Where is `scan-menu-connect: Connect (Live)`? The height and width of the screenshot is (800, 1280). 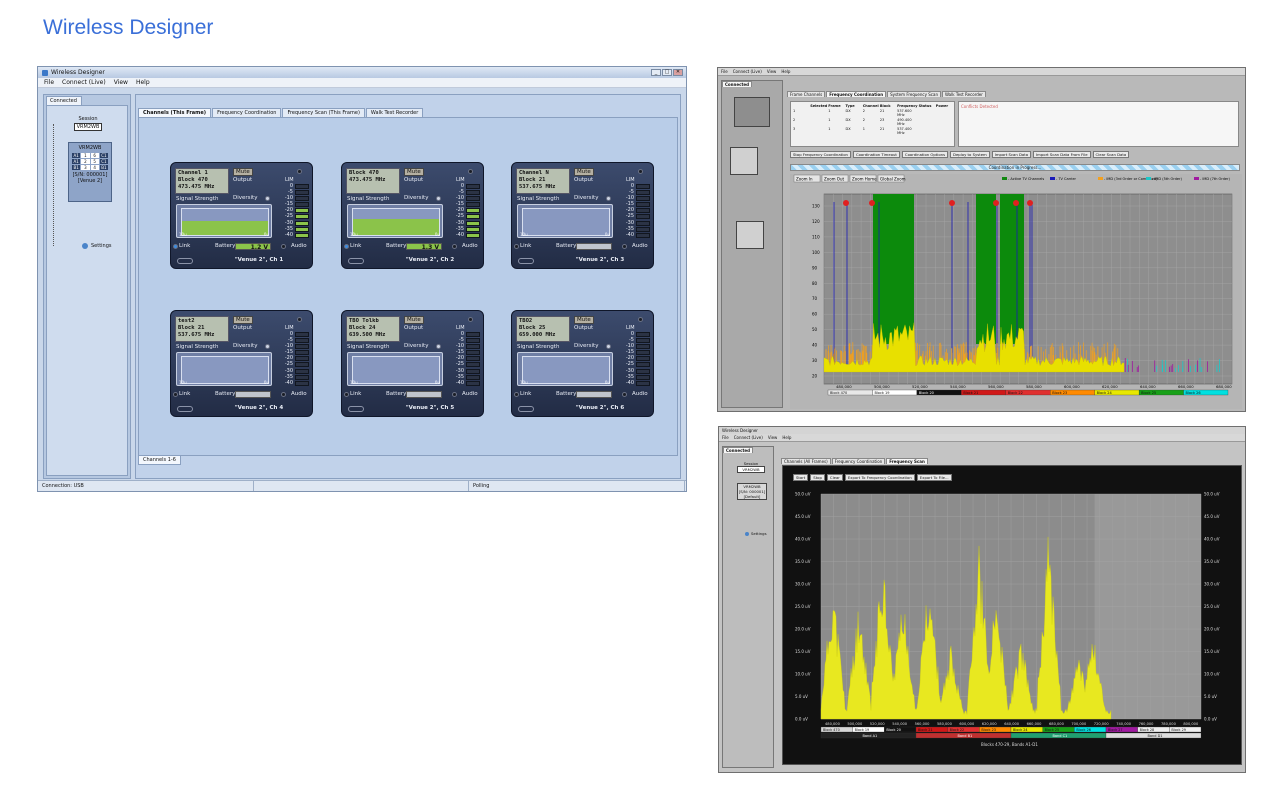 scan-menu-connect: Connect (Live) is located at coordinates (748, 437).